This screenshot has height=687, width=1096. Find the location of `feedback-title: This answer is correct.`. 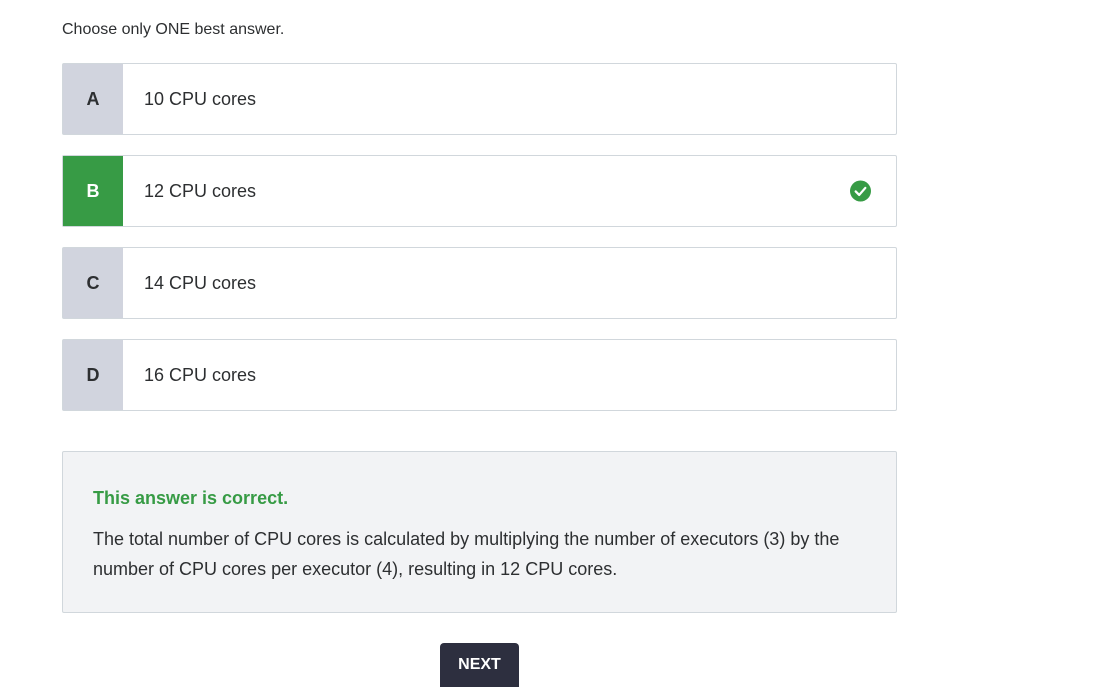

feedback-title: This answer is correct. is located at coordinates (191, 498).